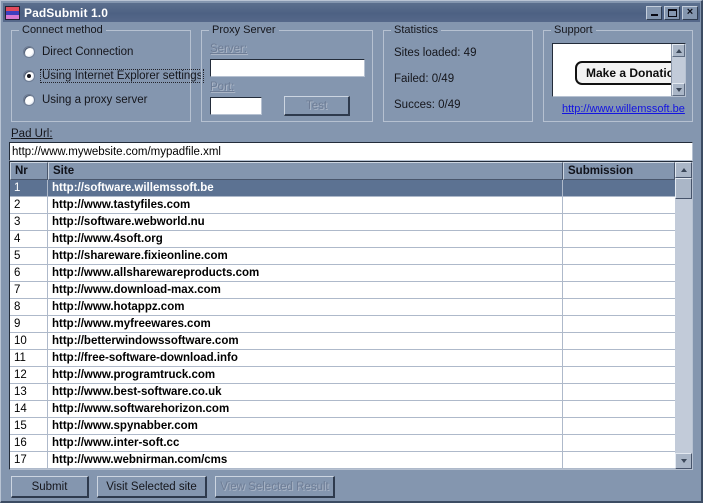  Describe the element at coordinates (32, 134) in the screenshot. I see `pad-url-label: Pad Url:` at that location.